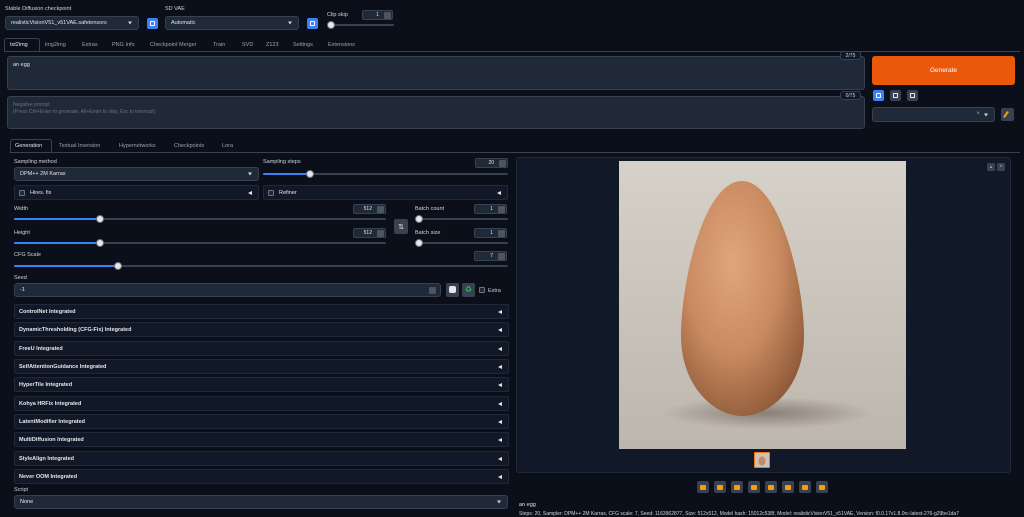 Image resolution: width=1024 pixels, height=517 pixels. What do you see at coordinates (22, 193) in the screenshot?
I see `hires-fix-checkbox` at bounding box center [22, 193].